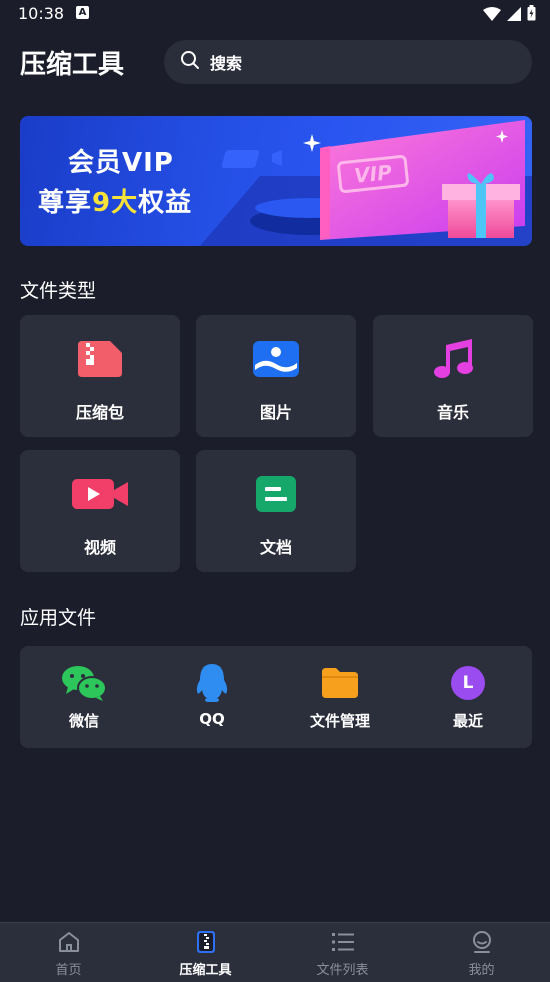  What do you see at coordinates (276, 494) in the screenshot?
I see `document-icon` at bounding box center [276, 494].